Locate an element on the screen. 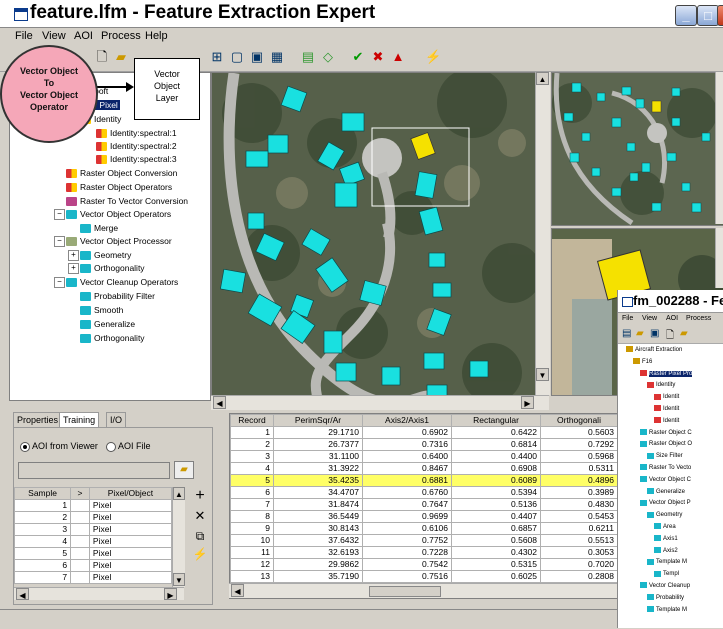 Image resolution: width=723 pixels, height=629 pixels. minimize-button: _ is located at coordinates (686, 15).